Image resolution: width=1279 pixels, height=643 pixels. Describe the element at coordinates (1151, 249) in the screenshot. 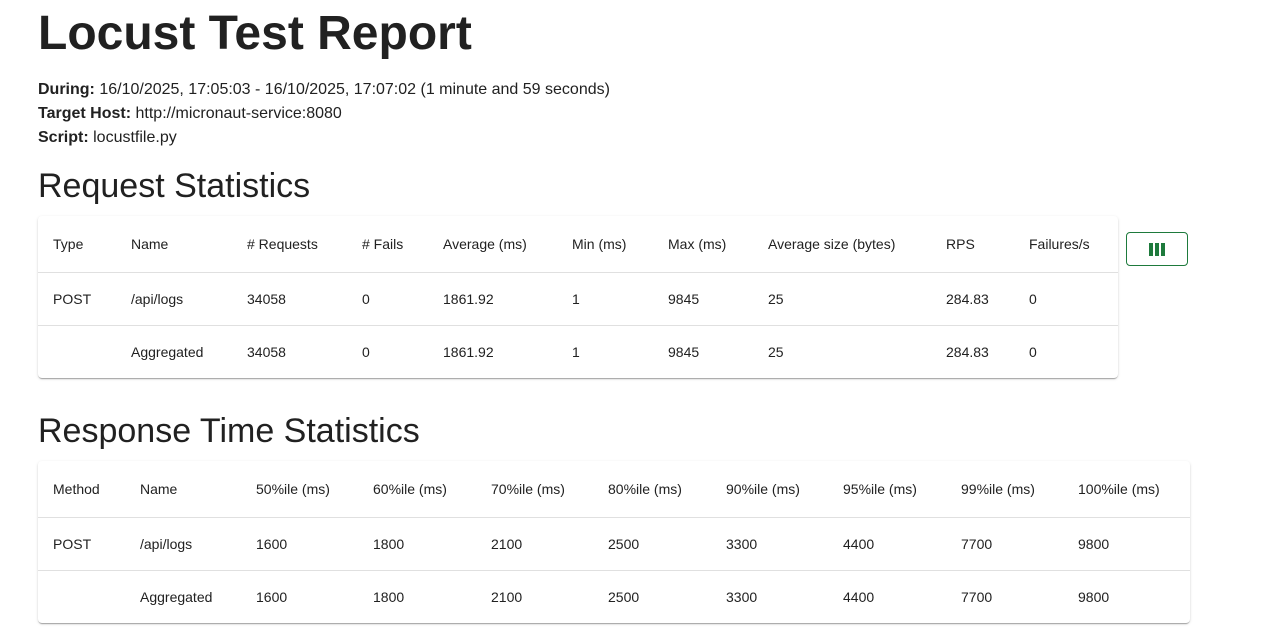

I see `view-column-icon` at that location.